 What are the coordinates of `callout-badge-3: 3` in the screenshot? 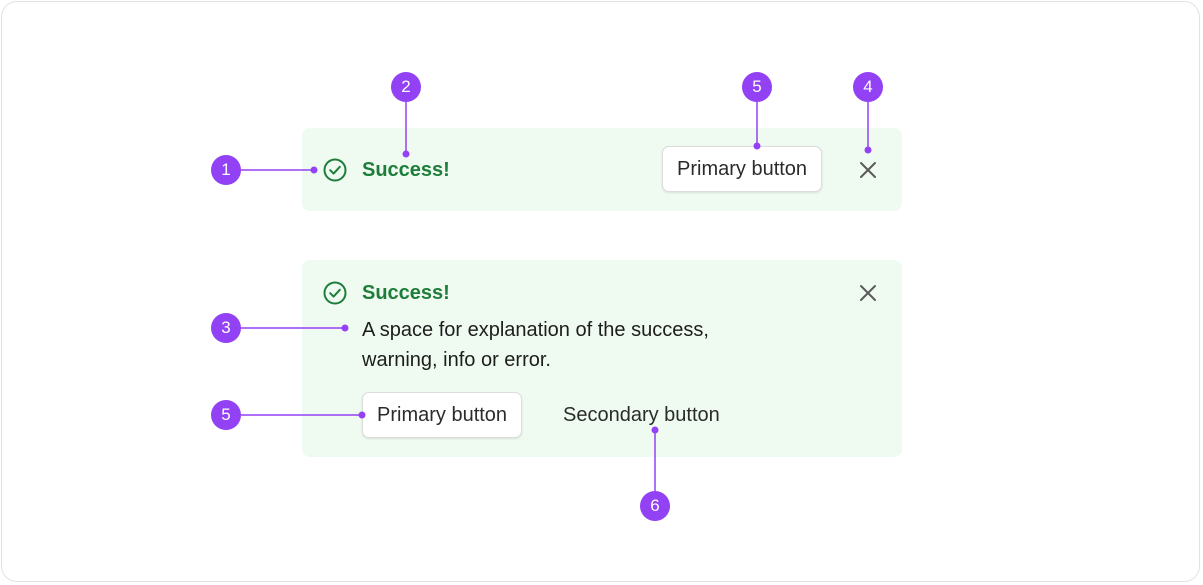 It's located at (226, 328).